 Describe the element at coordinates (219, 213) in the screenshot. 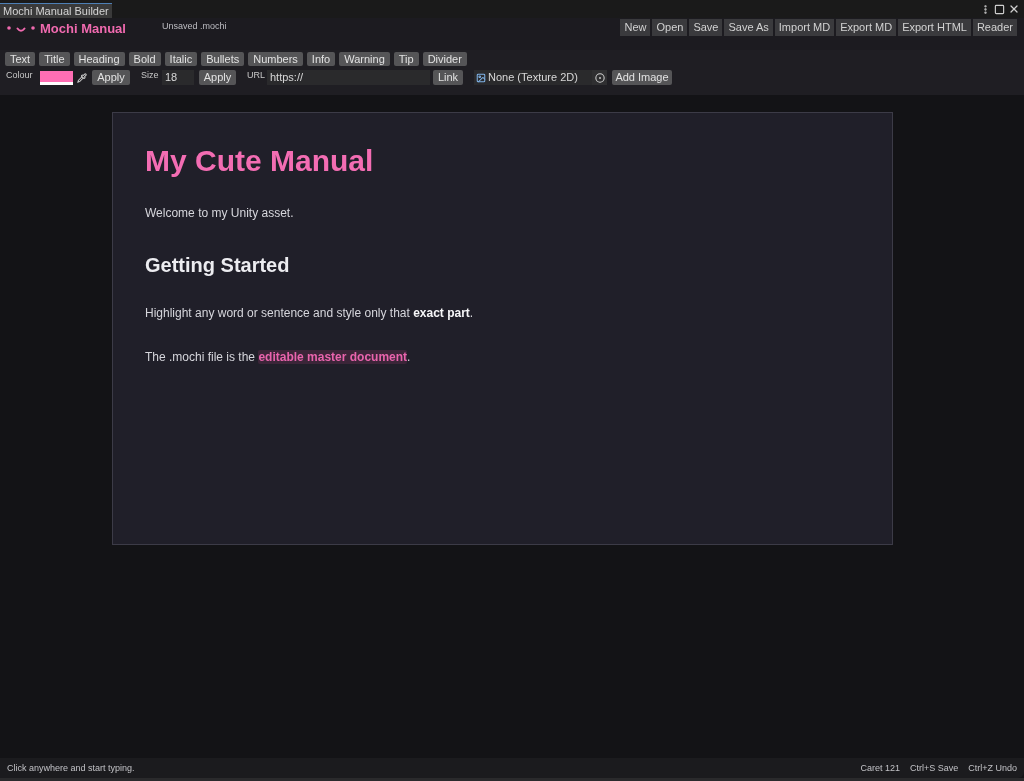

I see `paragraph-text: Welcome to my Unity asset.` at that location.